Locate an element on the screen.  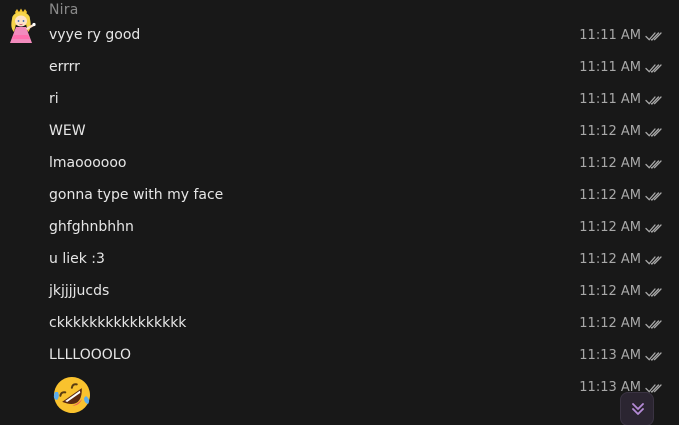
message-row: errrr 11:11 AM is located at coordinates (339, 69).